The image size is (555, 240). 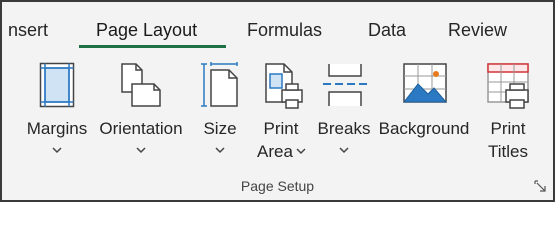 What do you see at coordinates (141, 110) in the screenshot?
I see `orientation-button: Orientation` at bounding box center [141, 110].